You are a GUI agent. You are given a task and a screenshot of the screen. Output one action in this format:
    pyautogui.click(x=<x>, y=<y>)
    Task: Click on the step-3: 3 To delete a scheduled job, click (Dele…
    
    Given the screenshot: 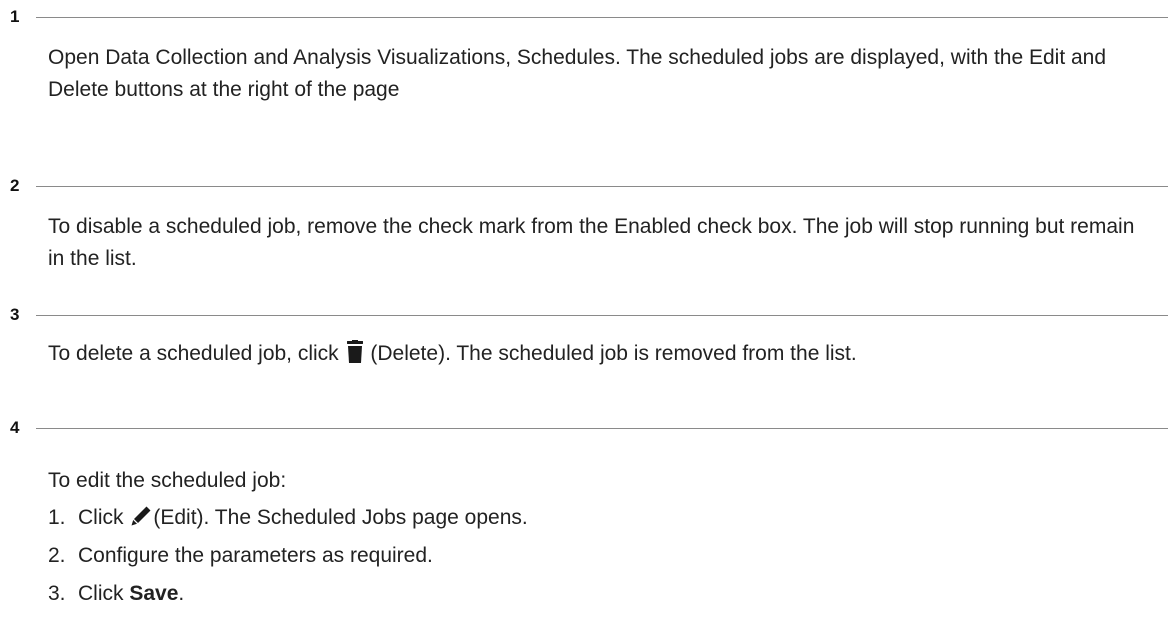 What is the action you would take?
    pyautogui.click(x=585, y=332)
    